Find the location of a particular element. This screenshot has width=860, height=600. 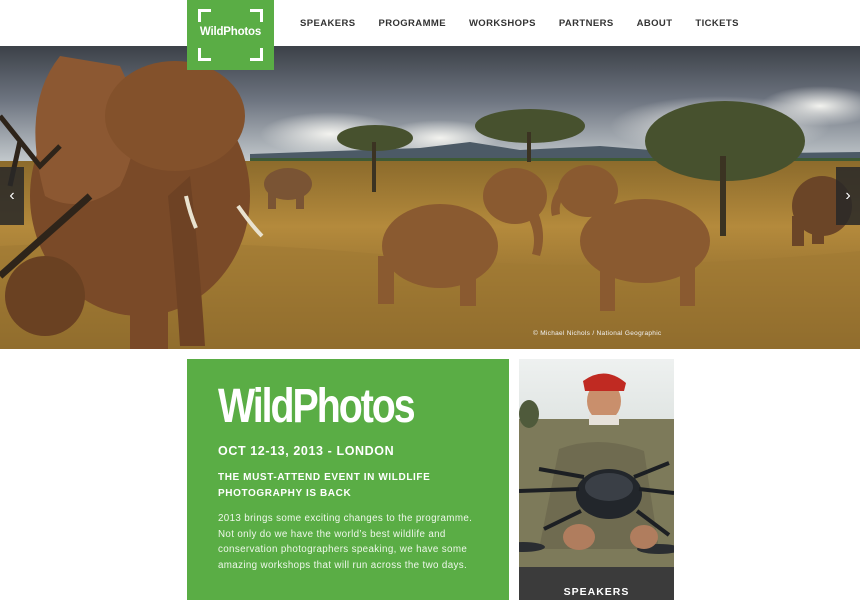

logo-text: WildPhotos is located at coordinates (230, 32).